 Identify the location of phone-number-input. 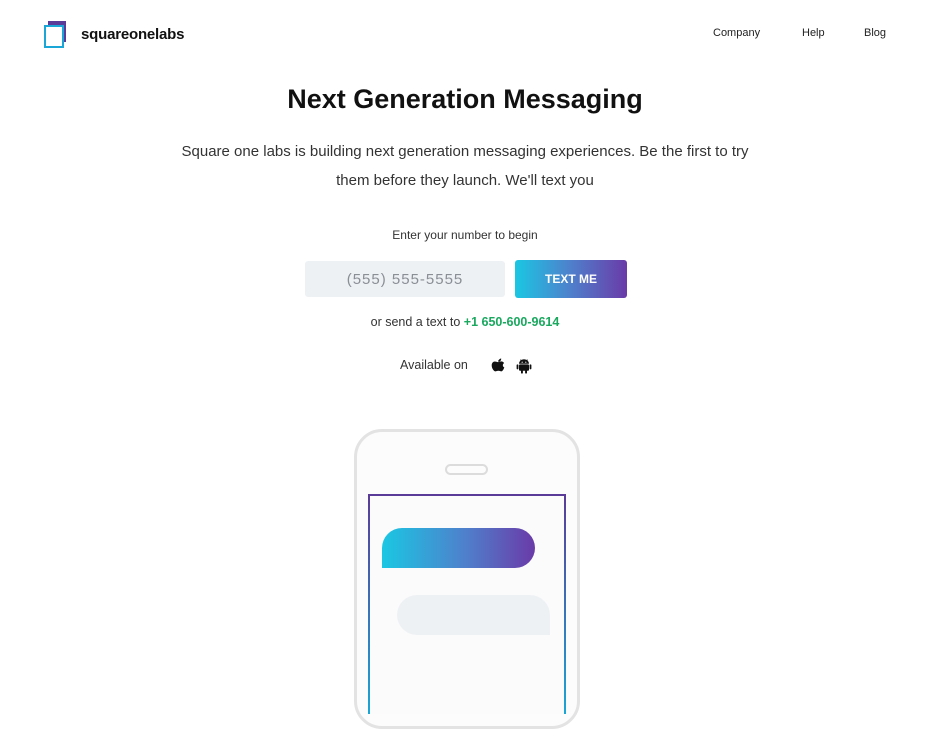
(405, 279).